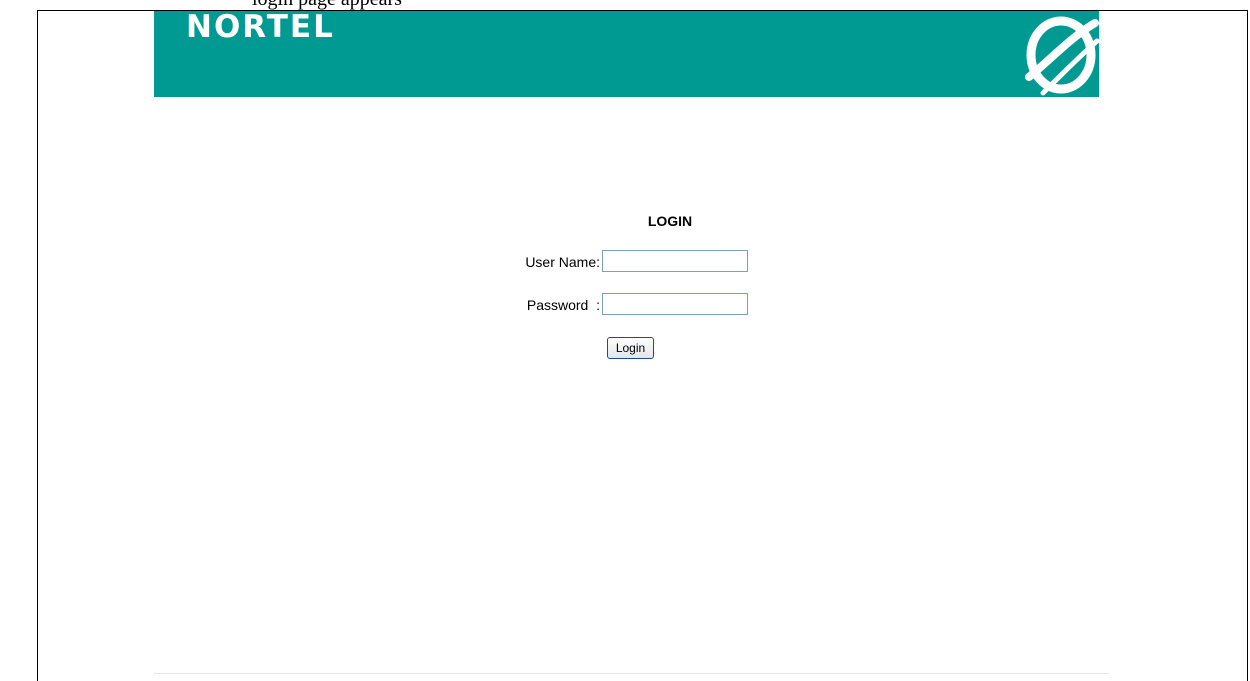  What do you see at coordinates (631, 673) in the screenshot?
I see `footer-divider` at bounding box center [631, 673].